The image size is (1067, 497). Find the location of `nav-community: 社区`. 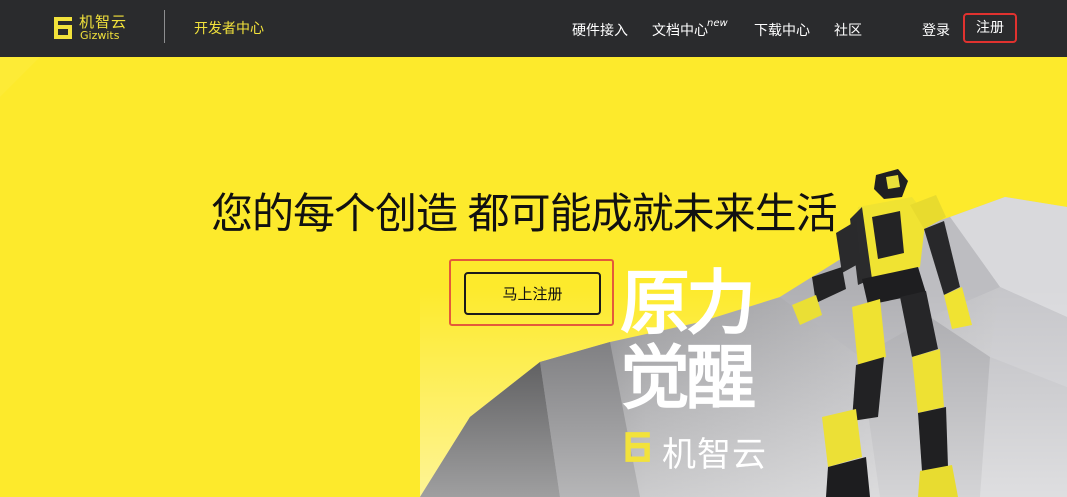

nav-community: 社区 is located at coordinates (848, 30).